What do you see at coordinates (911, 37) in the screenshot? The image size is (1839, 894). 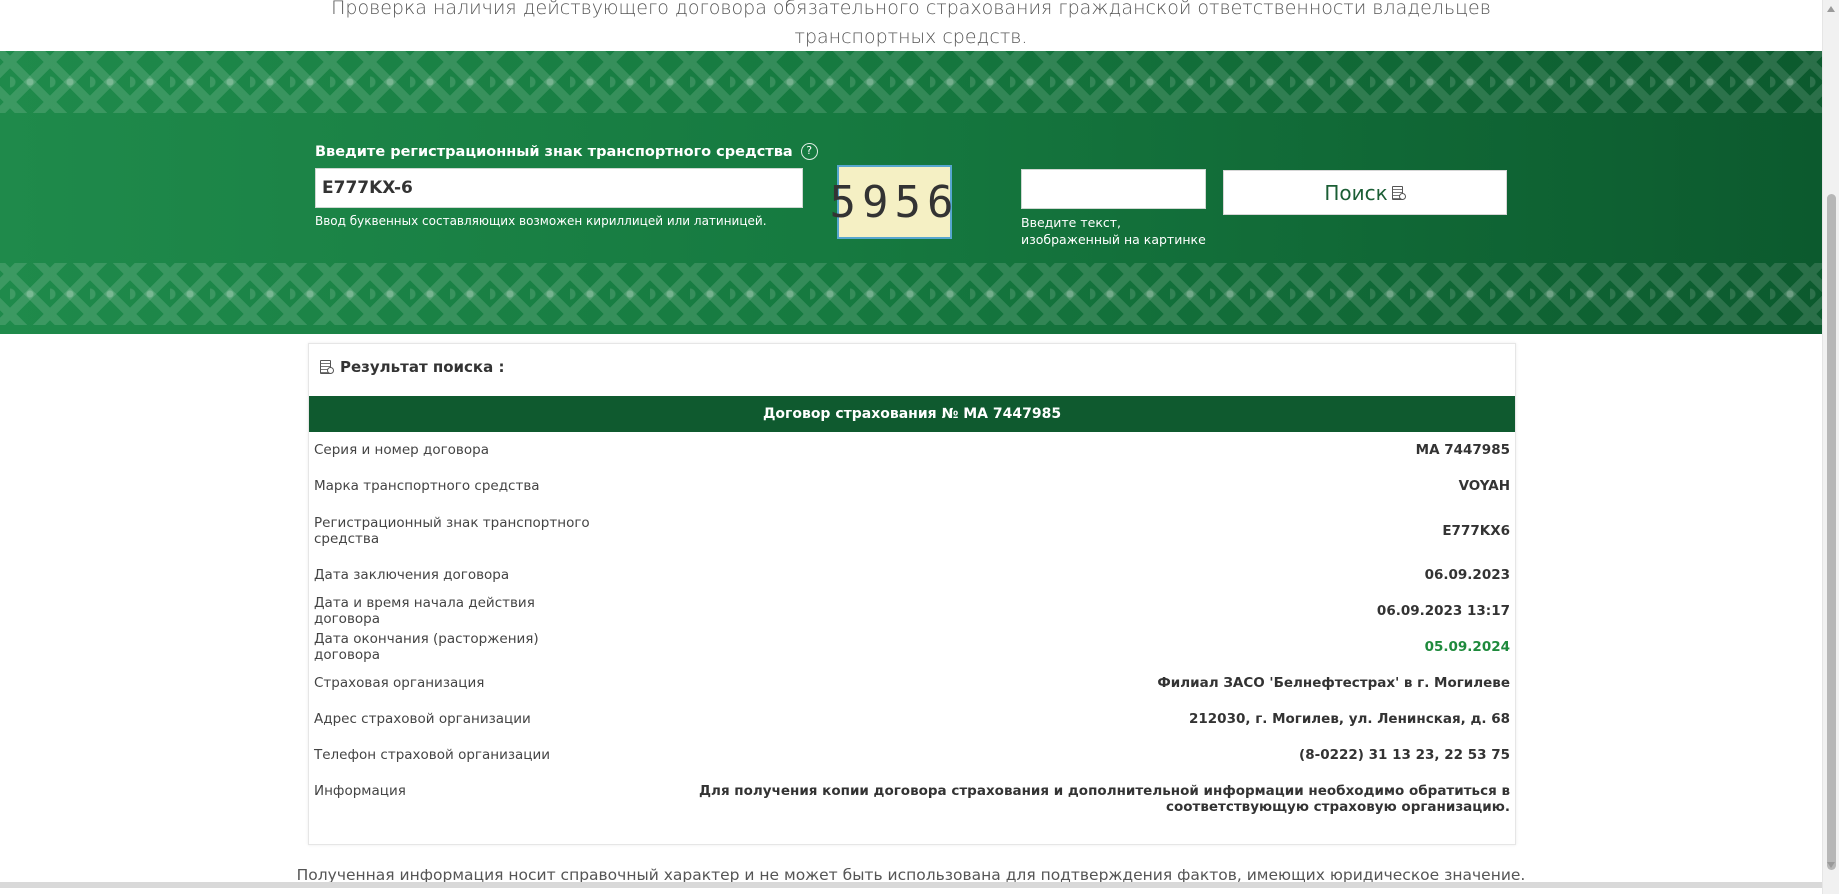 I see `page-title-line-2: транспортных средств.` at bounding box center [911, 37].